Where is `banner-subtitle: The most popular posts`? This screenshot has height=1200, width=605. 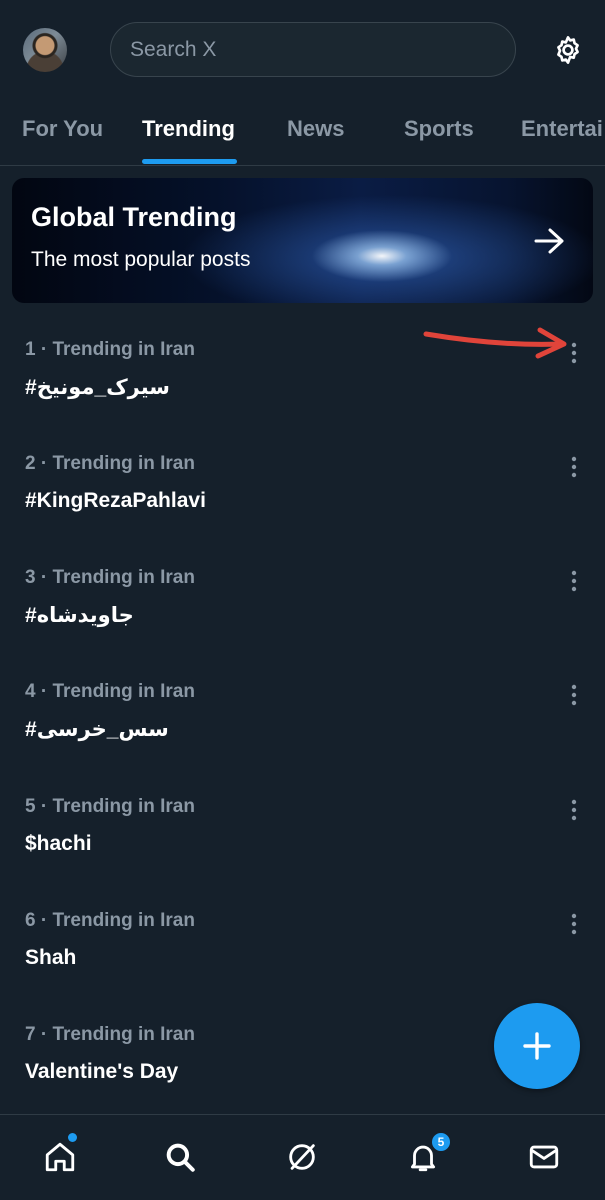 banner-subtitle: The most popular posts is located at coordinates (141, 259).